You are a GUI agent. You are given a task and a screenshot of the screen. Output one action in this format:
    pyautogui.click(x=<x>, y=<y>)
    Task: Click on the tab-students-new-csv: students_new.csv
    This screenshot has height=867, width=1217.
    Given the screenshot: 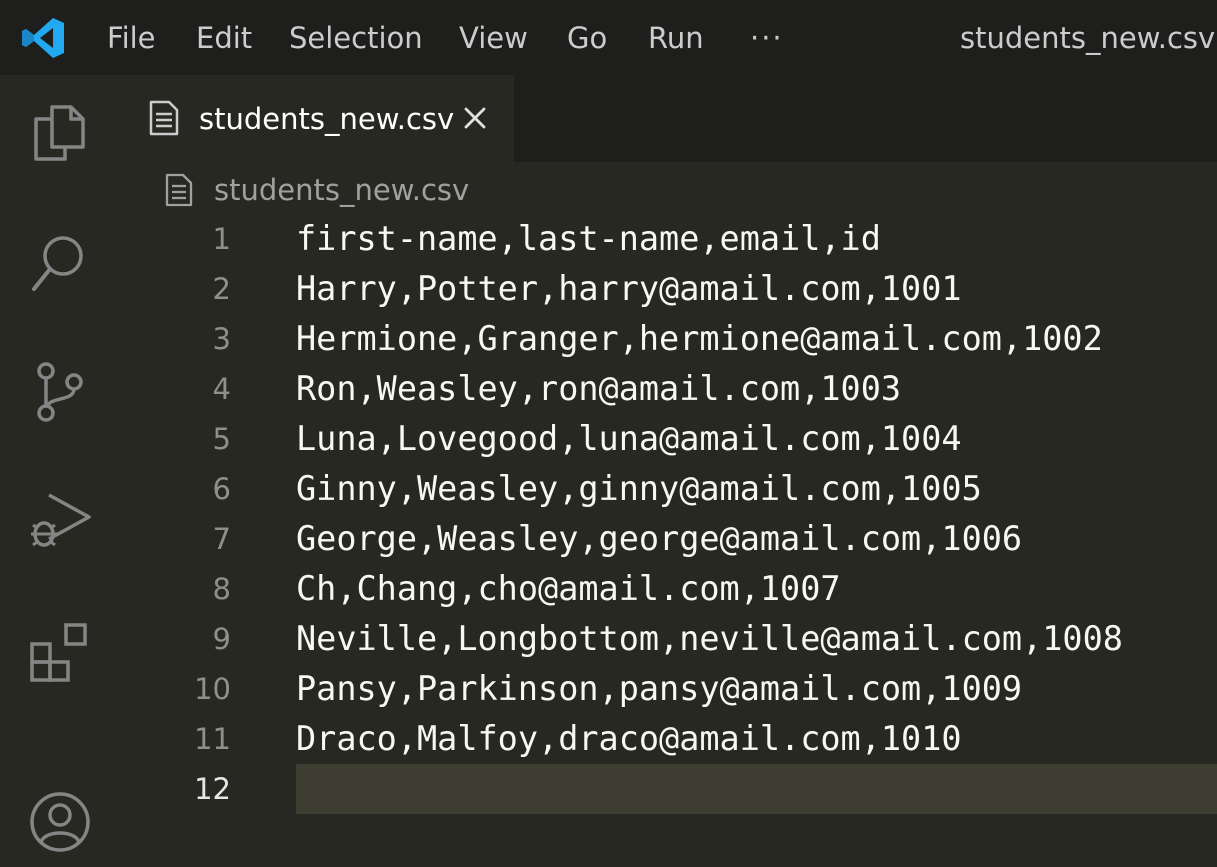 What is the action you would take?
    pyautogui.click(x=317, y=118)
    